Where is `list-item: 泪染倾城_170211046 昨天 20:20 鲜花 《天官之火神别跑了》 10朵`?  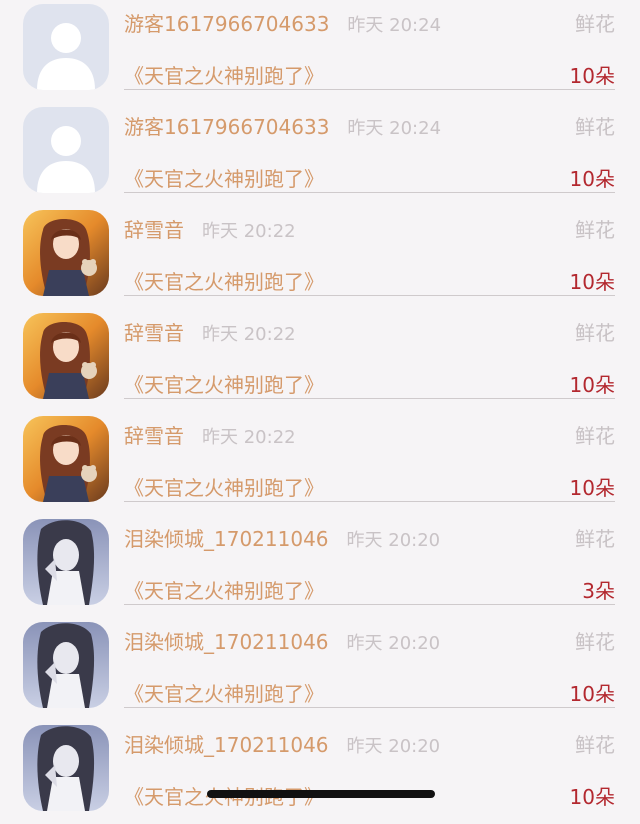
list-item: 泪染倾城_170211046 昨天 20:20 鲜花 《天官之火神别跑了》 10朵 is located at coordinates (320, 669).